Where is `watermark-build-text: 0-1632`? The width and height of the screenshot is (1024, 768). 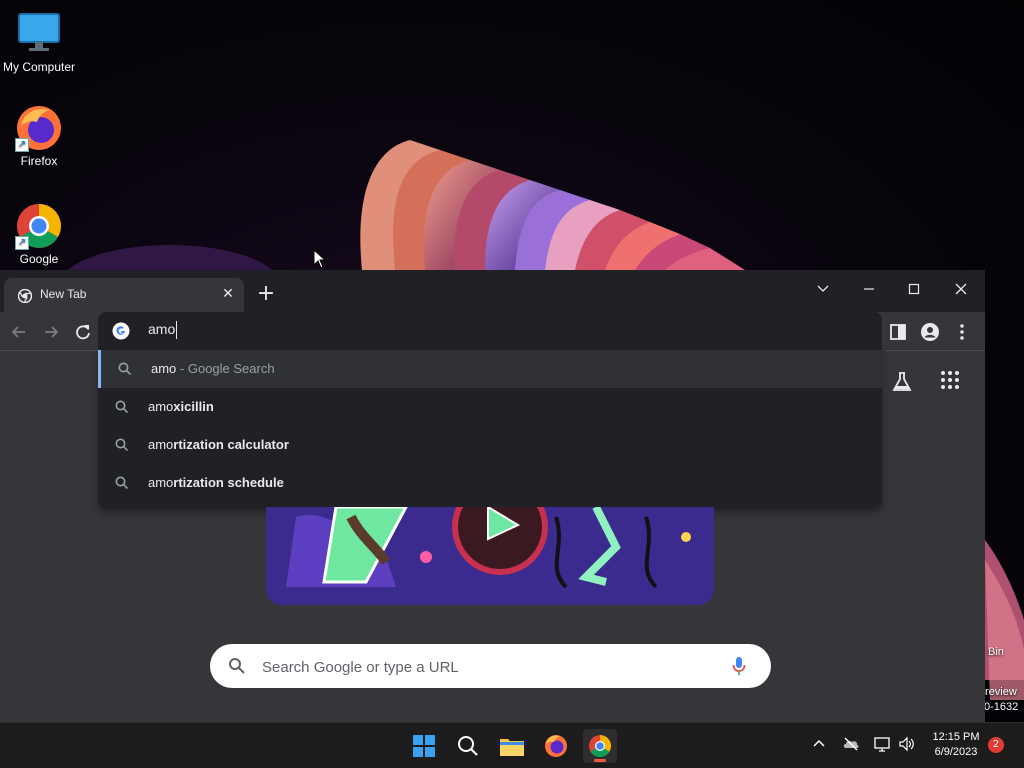 watermark-build-text: 0-1632 is located at coordinates (1001, 707).